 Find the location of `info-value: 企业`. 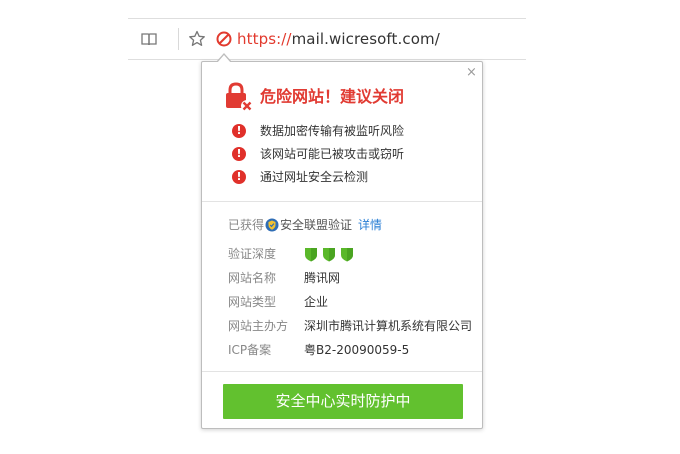

info-value: 企业 is located at coordinates (316, 302).